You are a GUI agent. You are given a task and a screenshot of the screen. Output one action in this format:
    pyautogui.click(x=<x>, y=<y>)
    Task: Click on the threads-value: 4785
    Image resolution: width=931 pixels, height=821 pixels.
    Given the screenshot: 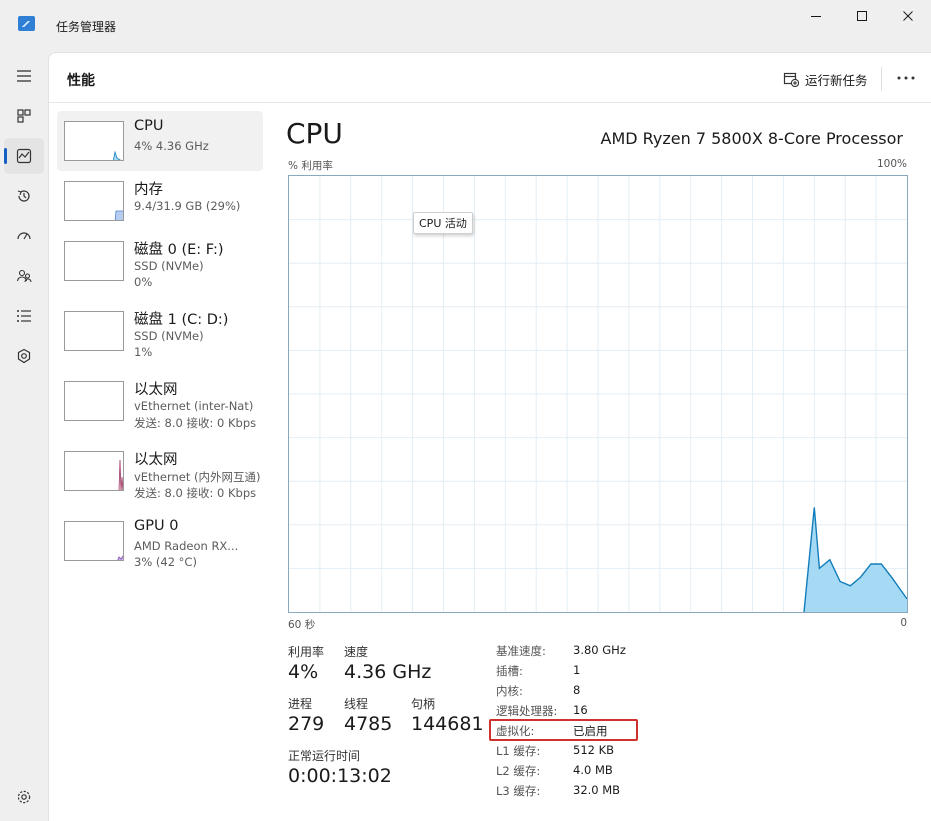 What is the action you would take?
    pyautogui.click(x=368, y=724)
    